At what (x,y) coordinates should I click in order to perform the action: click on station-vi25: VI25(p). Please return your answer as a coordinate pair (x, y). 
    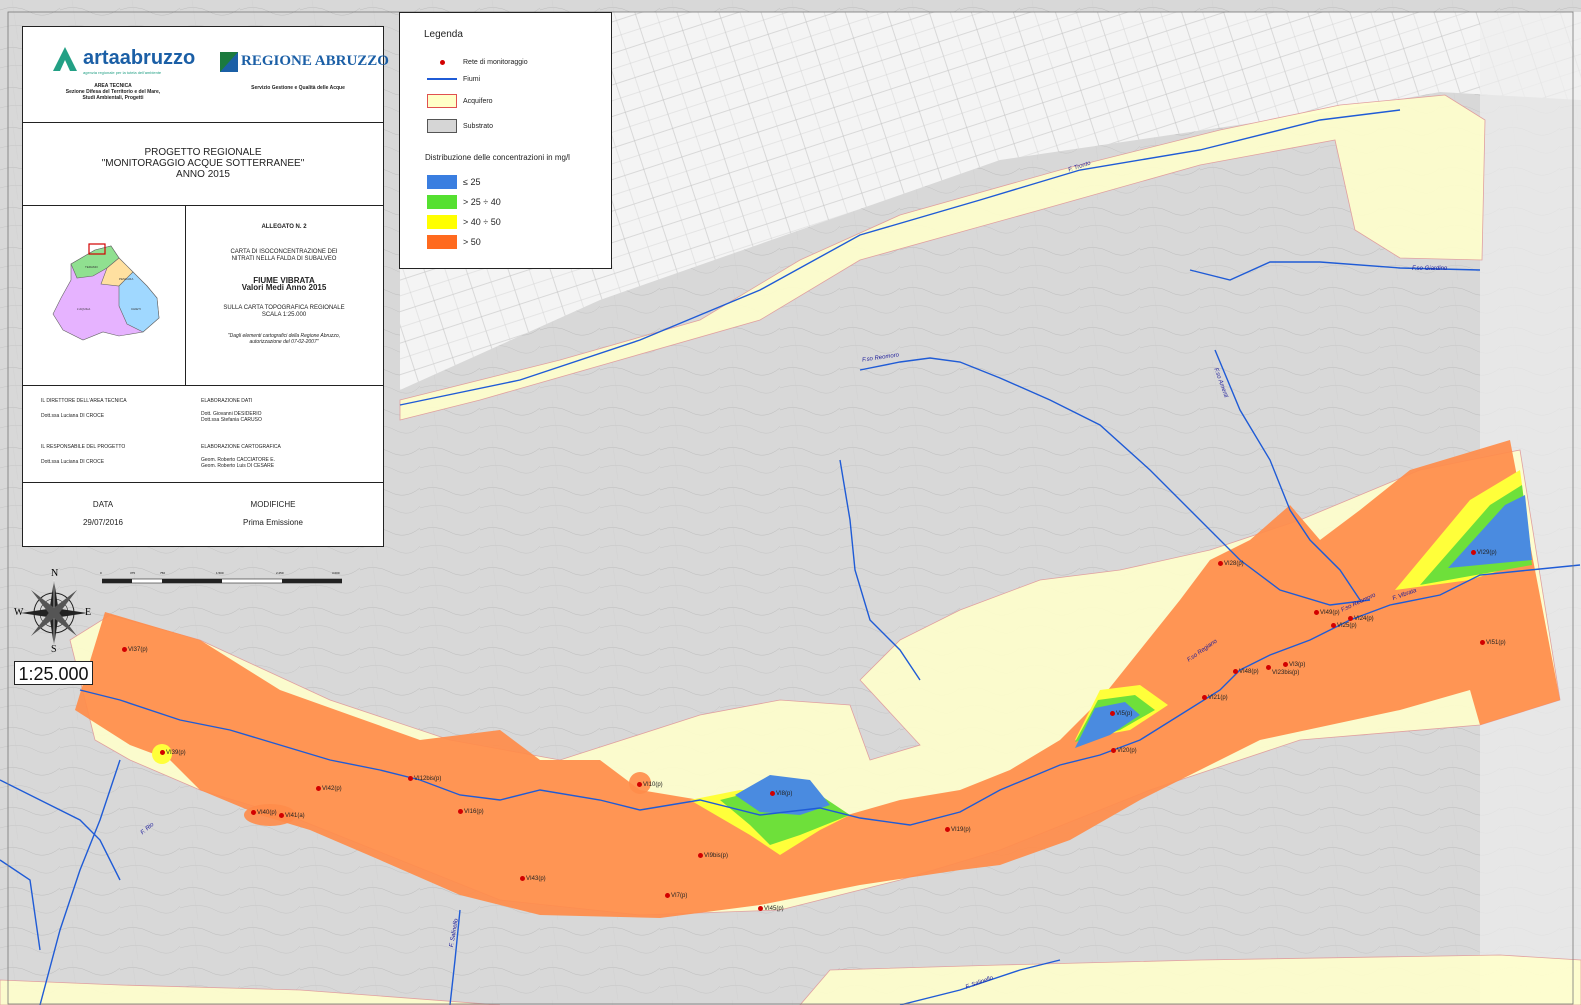
    Looking at the image, I should click on (1344, 626).